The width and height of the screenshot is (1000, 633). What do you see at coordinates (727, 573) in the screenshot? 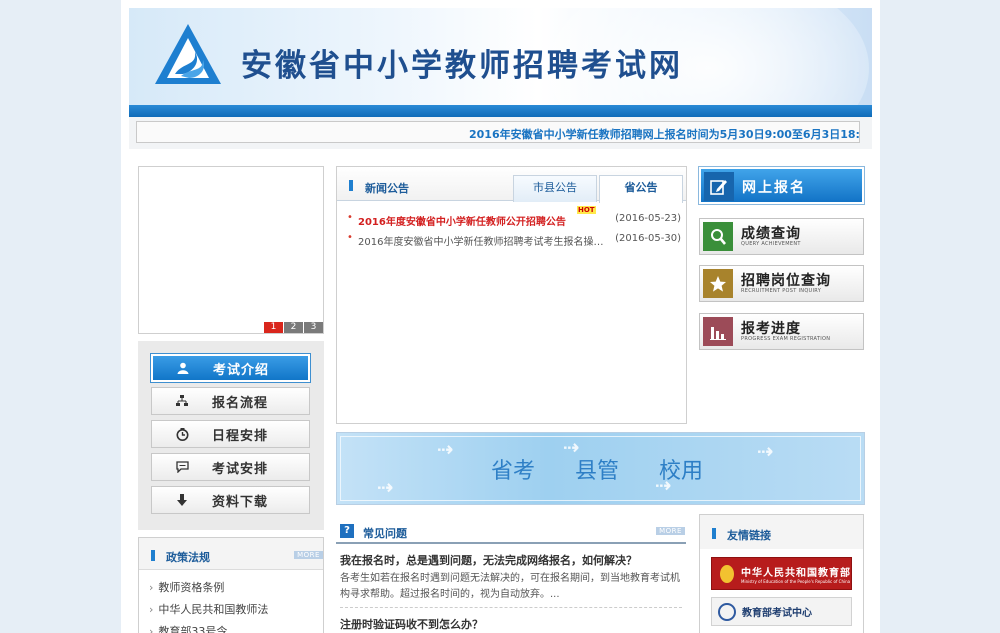
I see `national-emblem-icon` at bounding box center [727, 573].